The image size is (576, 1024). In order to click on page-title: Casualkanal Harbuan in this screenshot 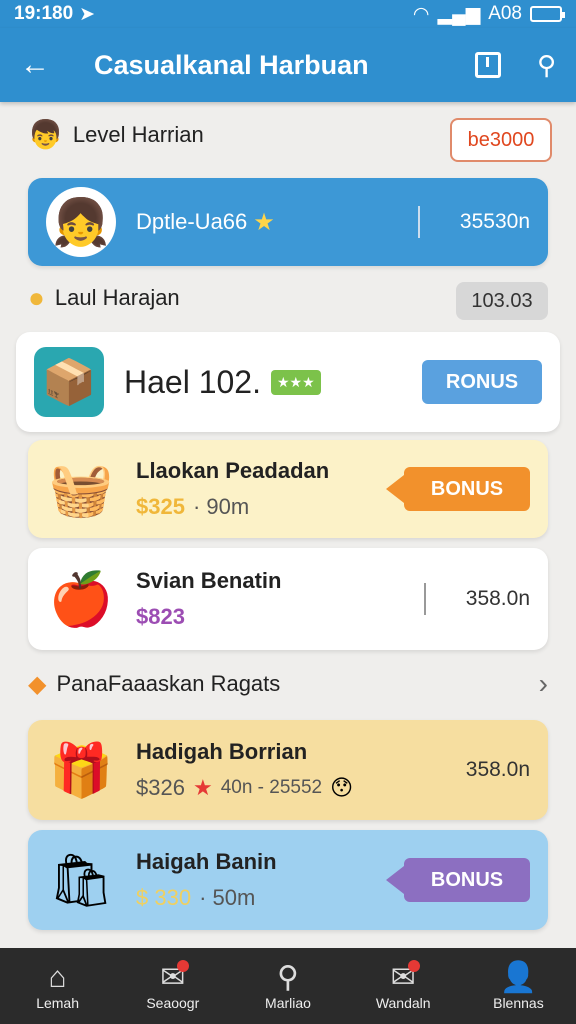, I will do `click(231, 64)`.